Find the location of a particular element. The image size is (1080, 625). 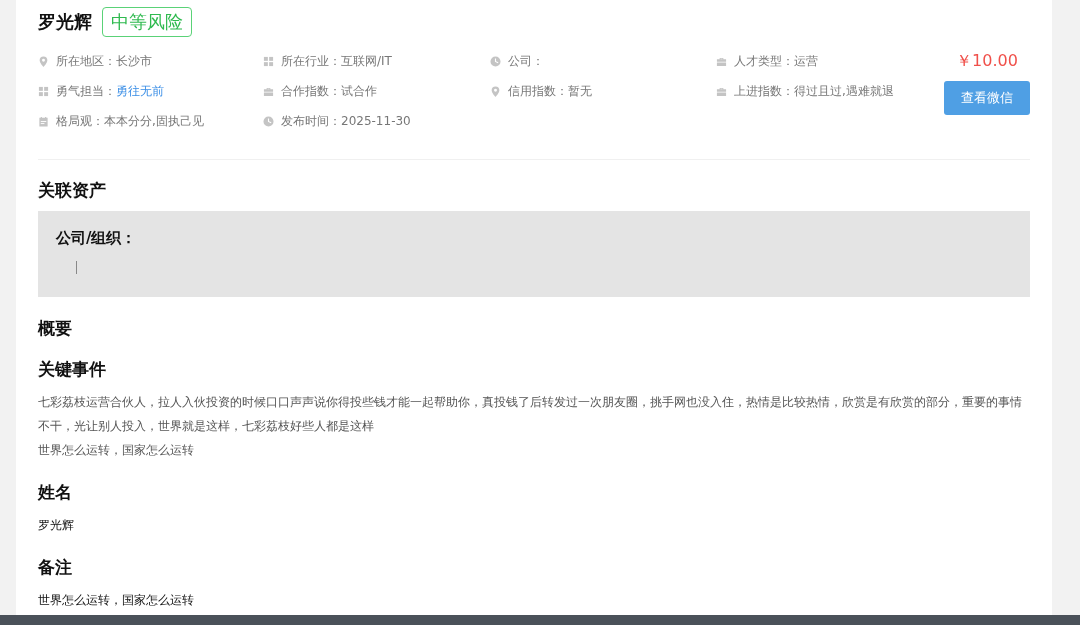

info-label: 公司： is located at coordinates (526, 61).